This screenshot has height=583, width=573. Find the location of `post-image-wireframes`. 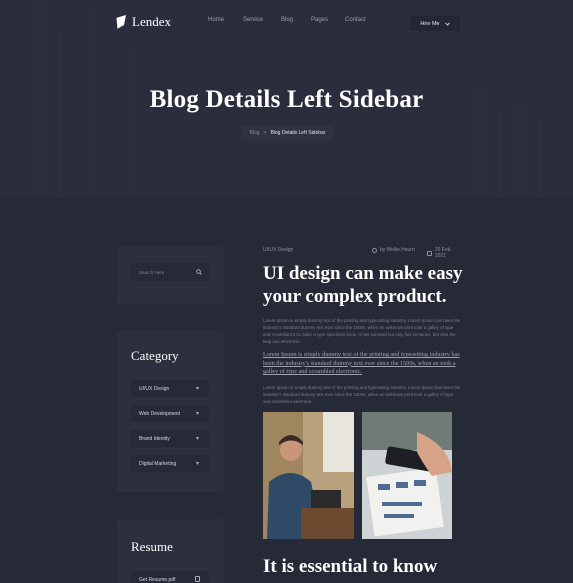

post-image-wireframes is located at coordinates (407, 475).